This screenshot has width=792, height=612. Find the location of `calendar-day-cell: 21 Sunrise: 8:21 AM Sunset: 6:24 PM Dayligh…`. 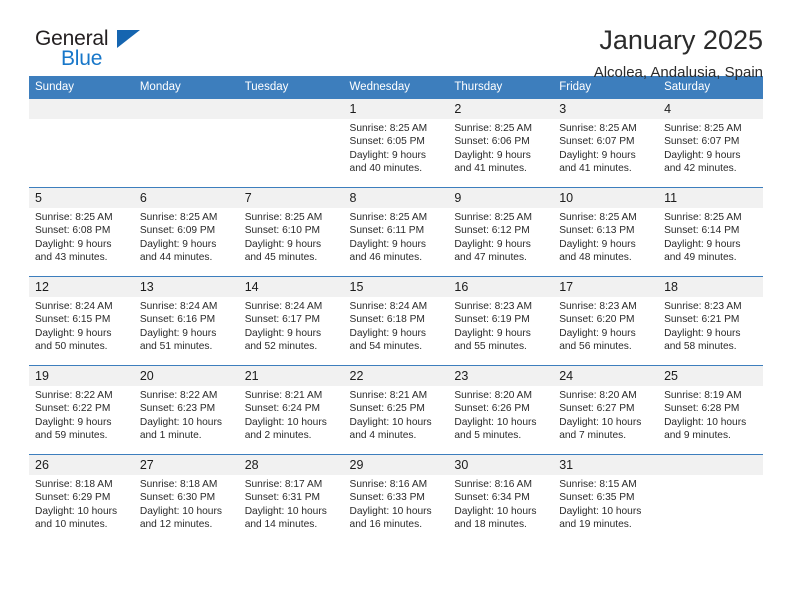

calendar-day-cell: 21 Sunrise: 8:21 AM Sunset: 6:24 PM Dayligh… is located at coordinates (291, 410).